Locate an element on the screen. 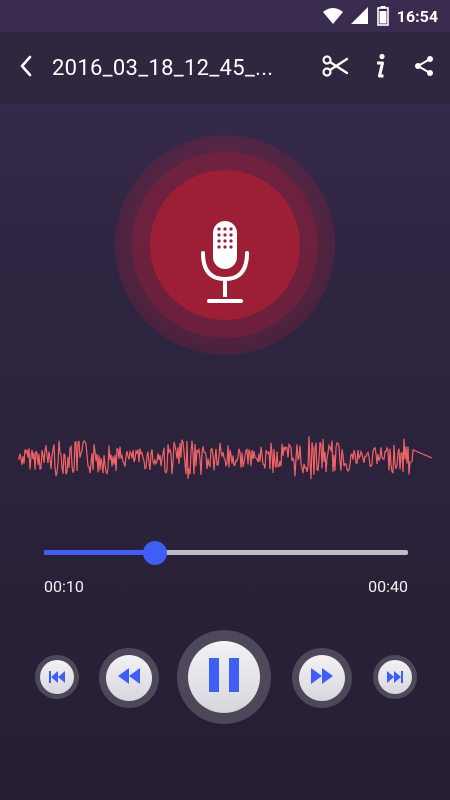 The image size is (450, 800). back-button is located at coordinates (26, 68).